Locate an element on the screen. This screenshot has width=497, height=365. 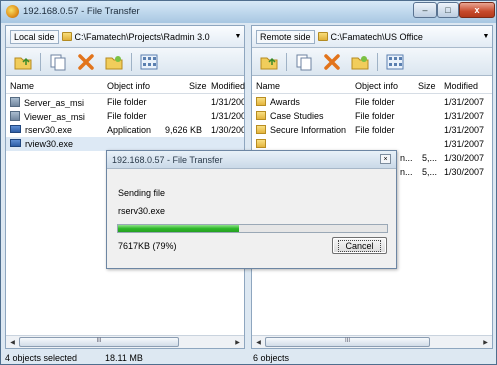
file-name: Server_as_msi is located at coordinates (54, 103).